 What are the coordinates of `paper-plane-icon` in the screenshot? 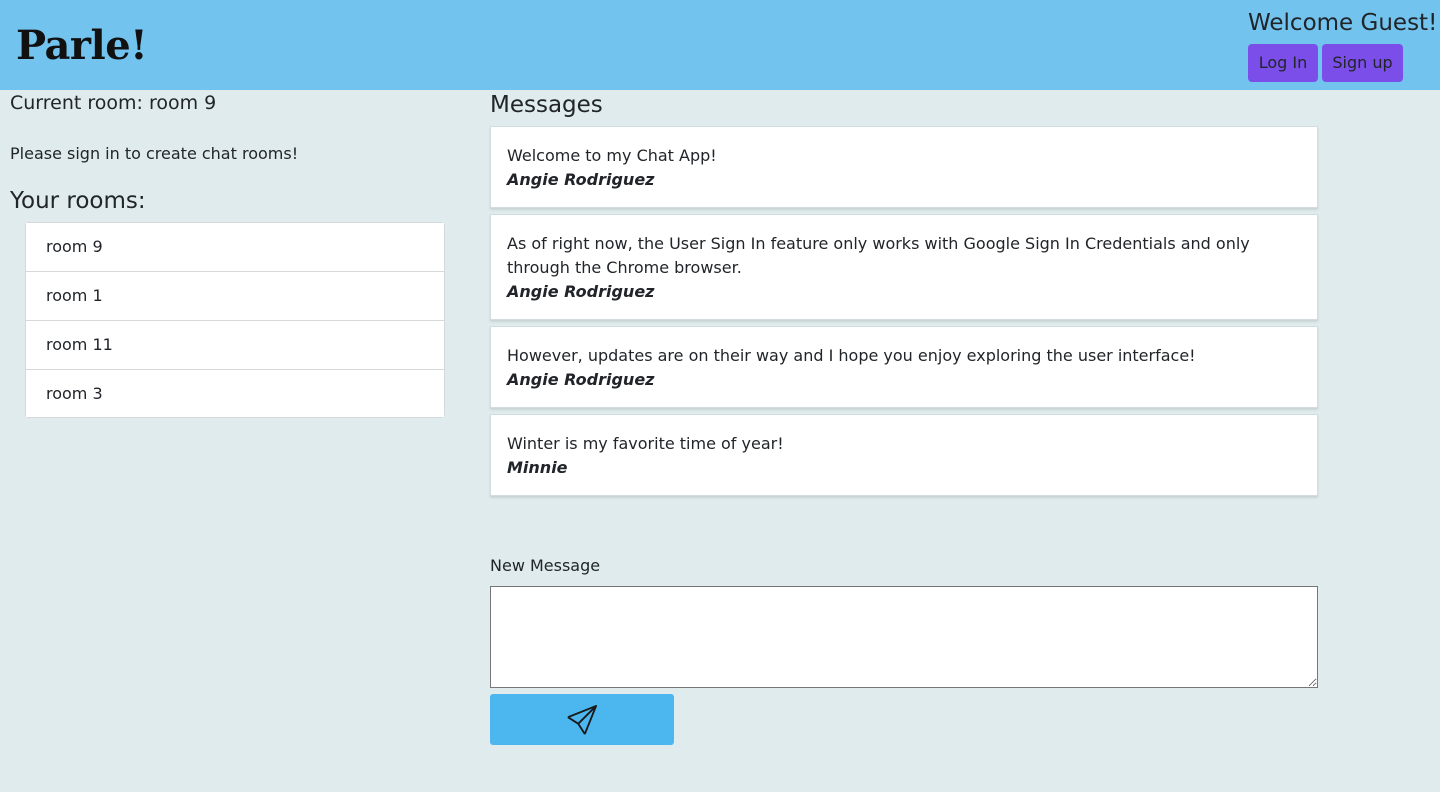 It's located at (582, 719).